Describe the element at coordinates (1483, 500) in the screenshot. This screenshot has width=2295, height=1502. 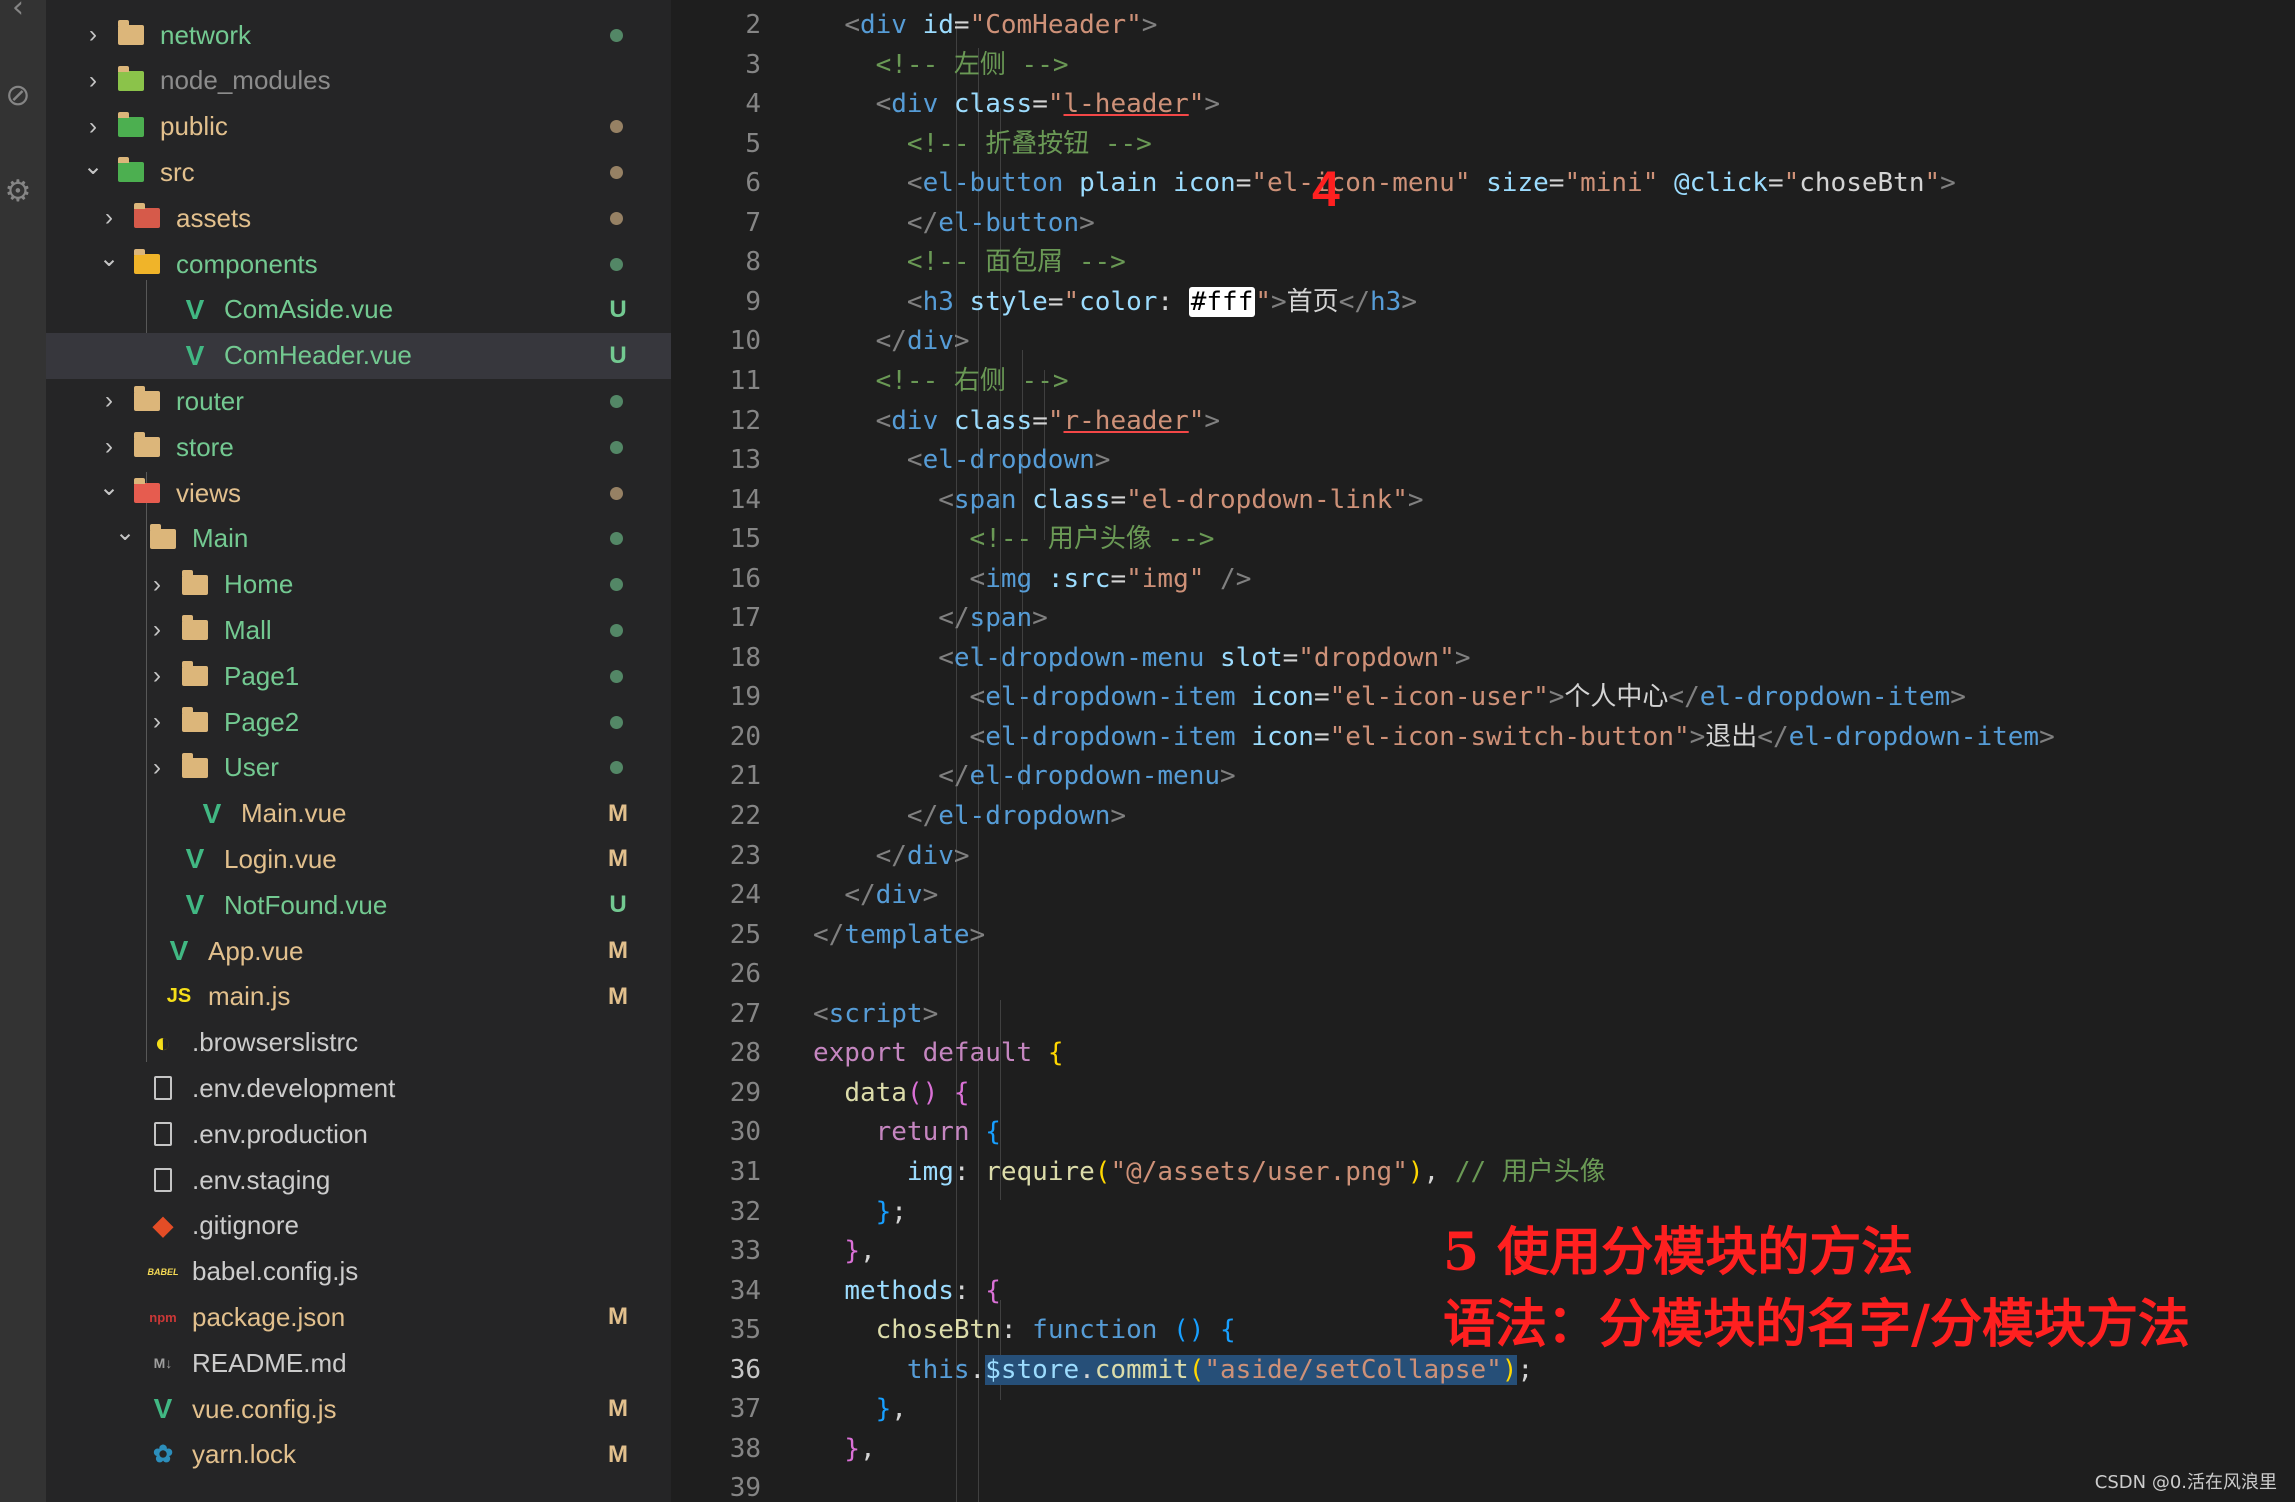
I see `code-line: 14 <span class="el-dropdown-link">` at that location.